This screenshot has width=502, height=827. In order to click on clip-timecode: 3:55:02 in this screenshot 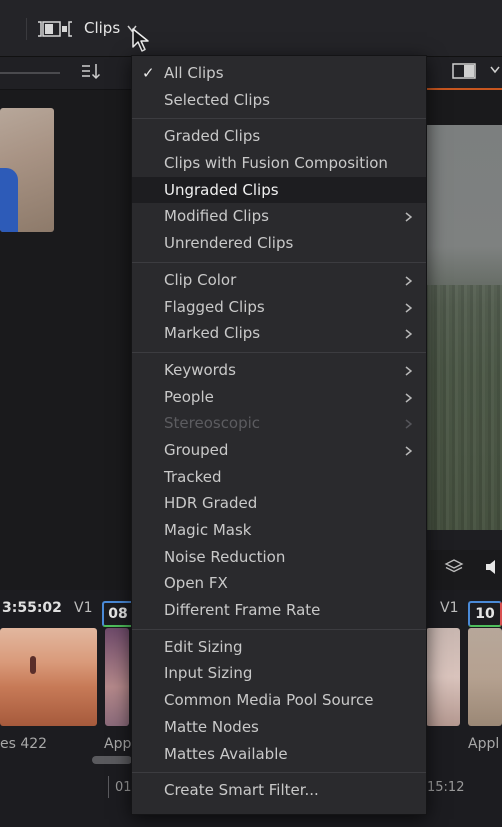, I will do `click(32, 608)`.